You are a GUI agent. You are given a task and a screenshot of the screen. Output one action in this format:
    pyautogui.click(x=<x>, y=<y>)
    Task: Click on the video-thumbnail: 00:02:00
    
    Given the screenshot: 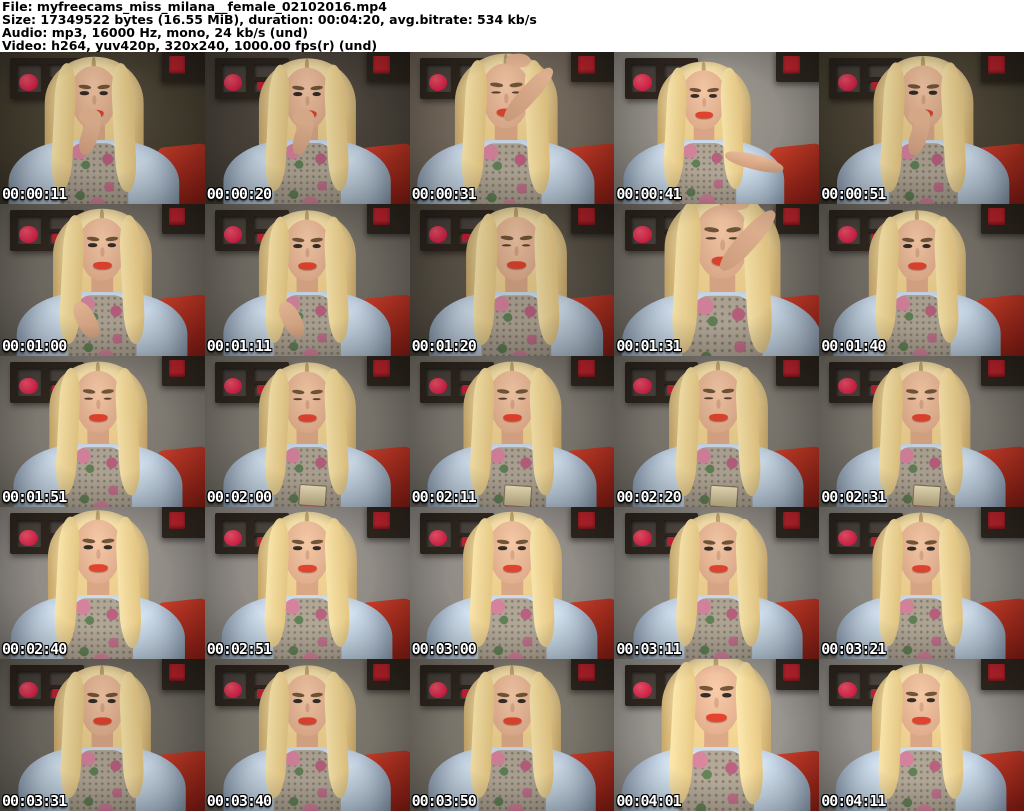 What is the action you would take?
    pyautogui.click(x=307, y=431)
    